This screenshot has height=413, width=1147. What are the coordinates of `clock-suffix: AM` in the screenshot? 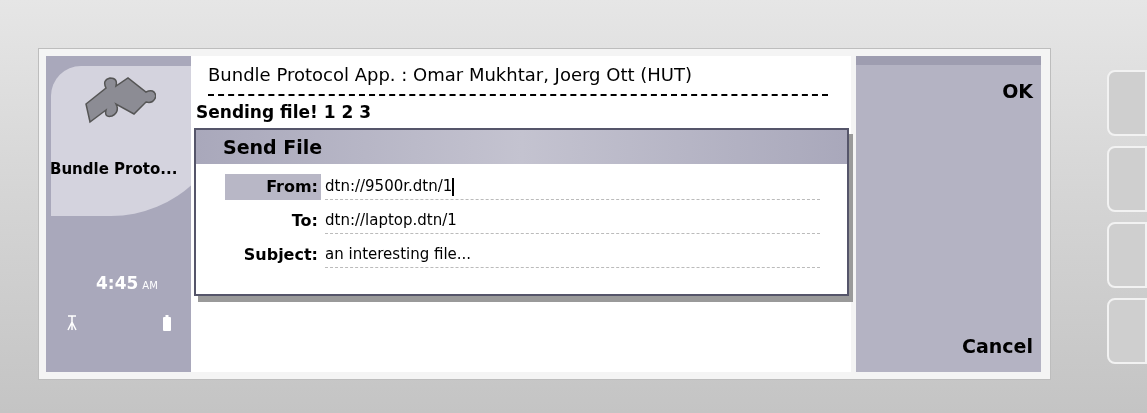 It's located at (150, 285).